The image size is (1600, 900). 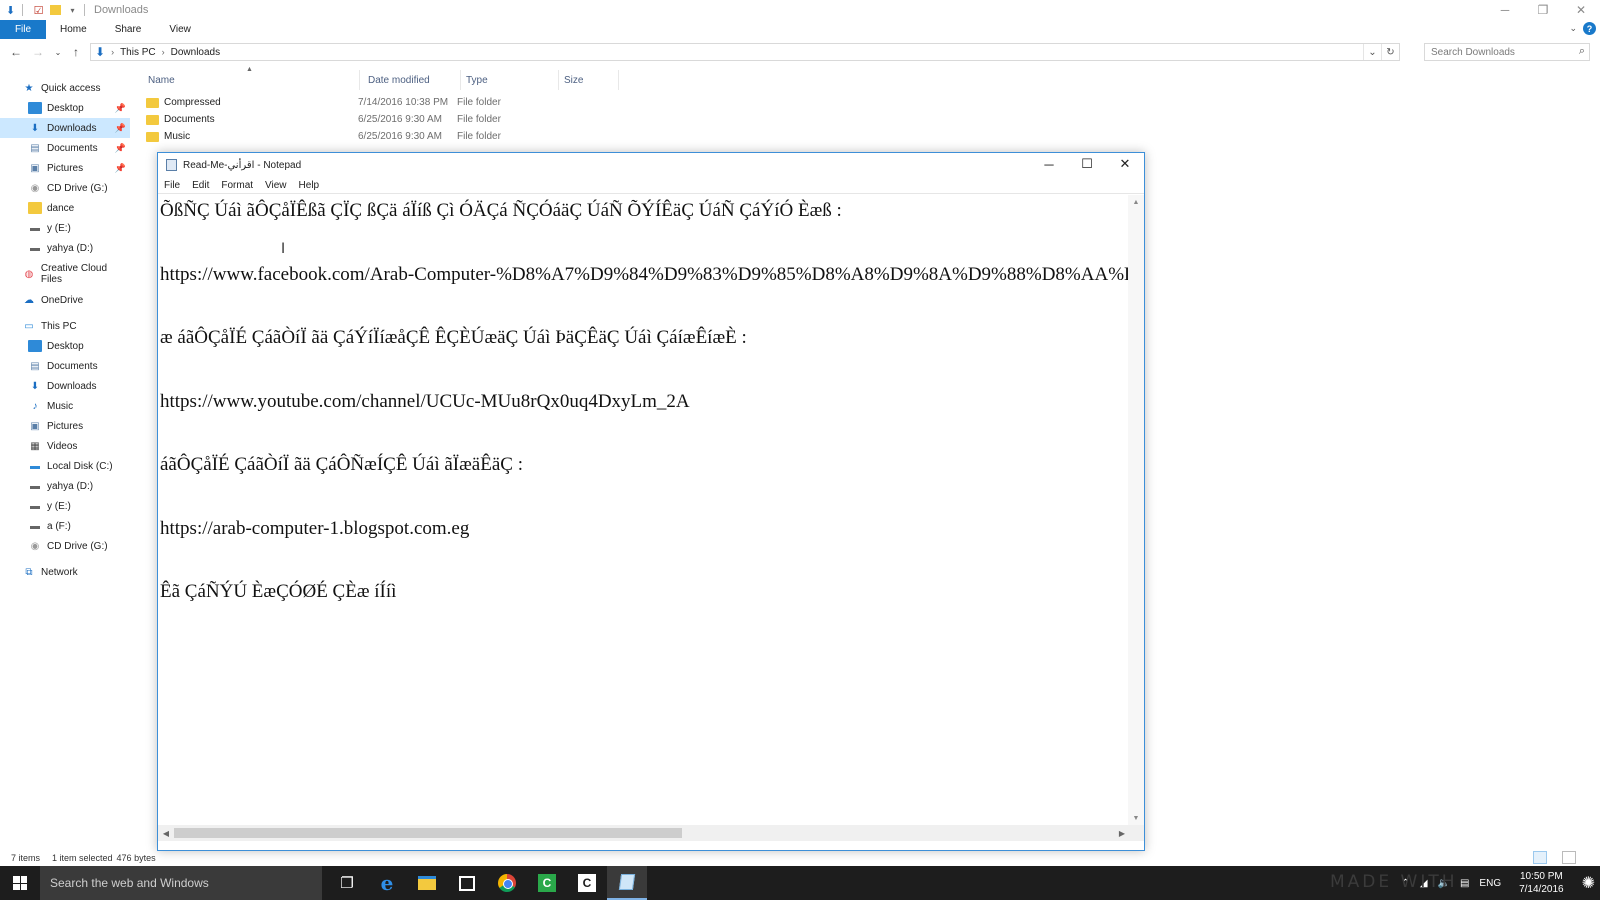 What do you see at coordinates (627, 883) in the screenshot?
I see `taskbar-notepad` at bounding box center [627, 883].